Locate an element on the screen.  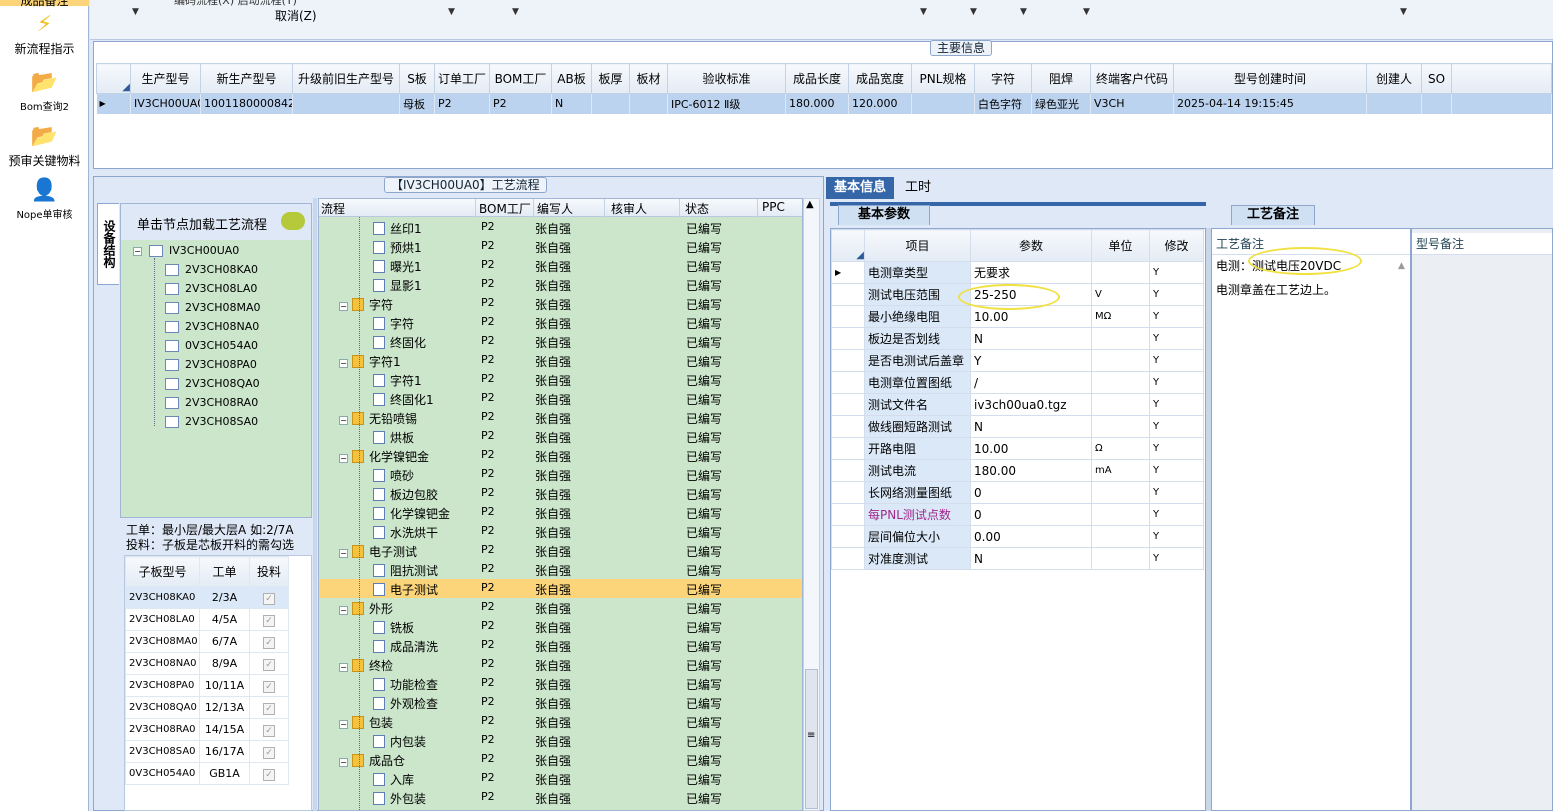
param-row: 是否电测试后盖章 Y Y is located at coordinates (1017, 360).